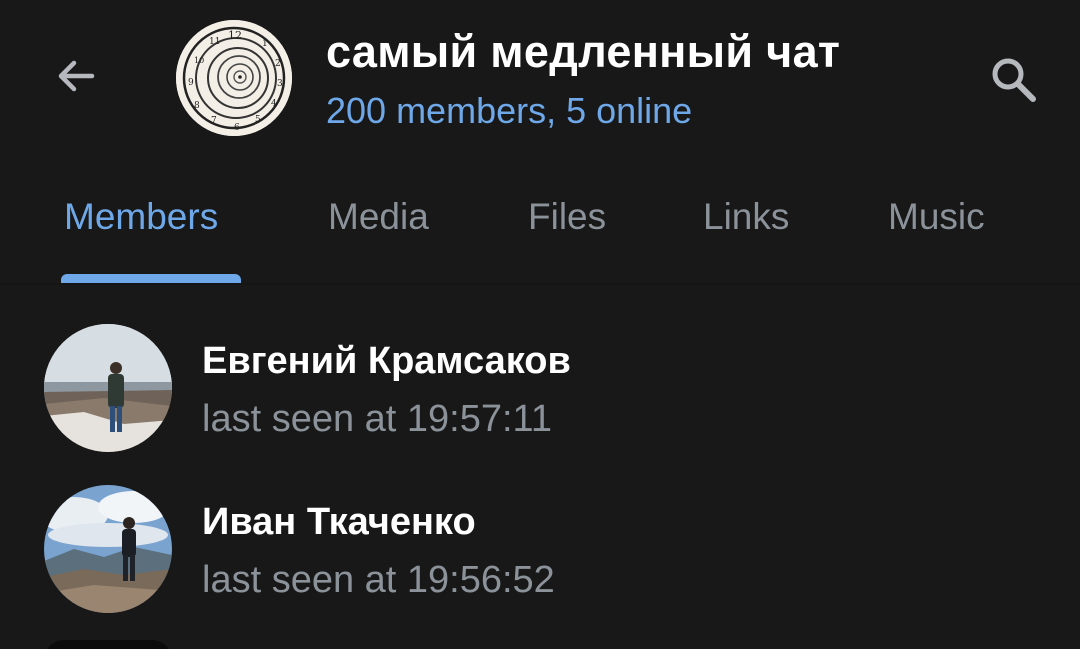 Image resolution: width=1080 pixels, height=649 pixels. I want to click on chat-title: самый медленный чат, so click(583, 51).